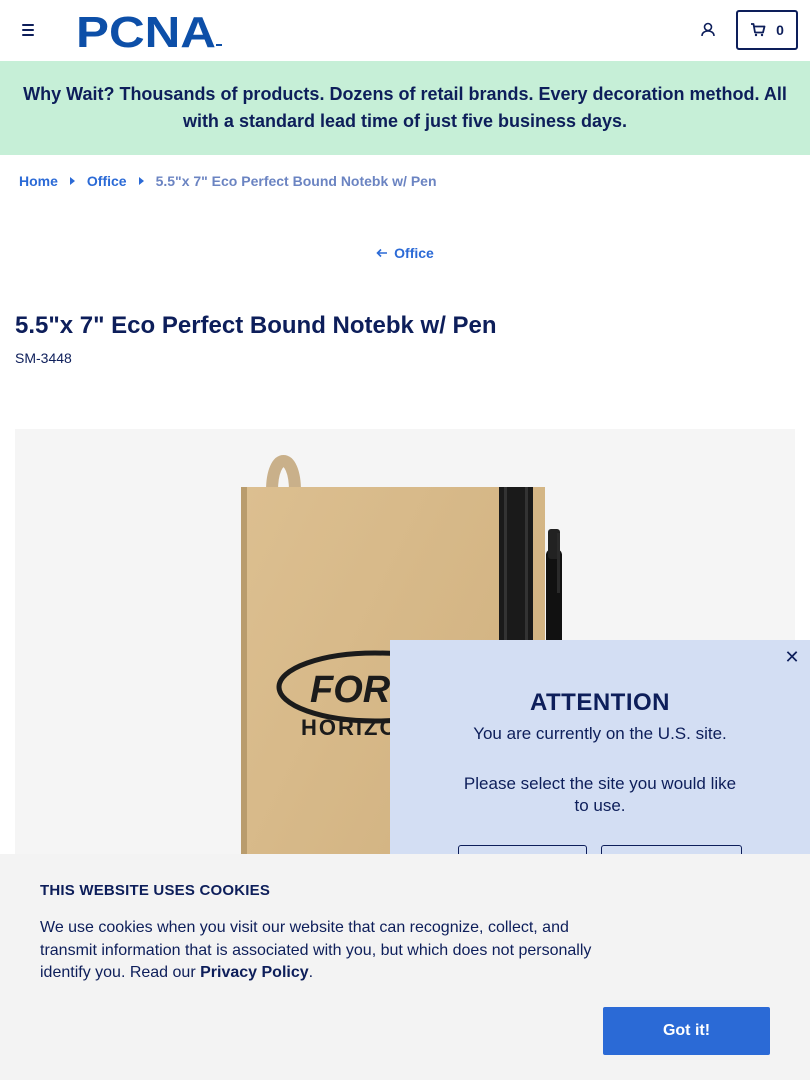 The image size is (810, 1080). I want to click on svg-text: PCNA, so click(146, 30).